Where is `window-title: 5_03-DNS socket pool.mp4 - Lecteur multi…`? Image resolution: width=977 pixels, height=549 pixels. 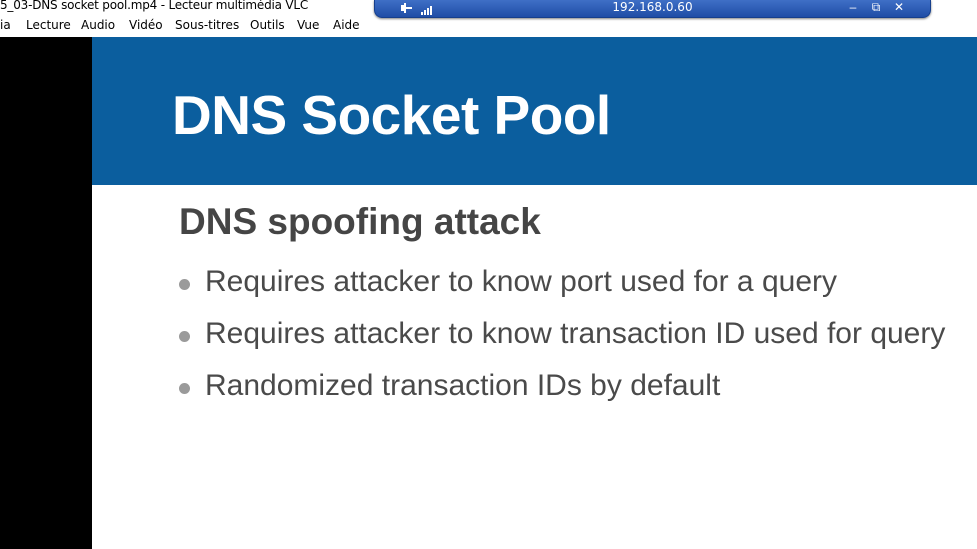 window-title: 5_03-DNS socket pool.mp4 - Lecteur multi… is located at coordinates (154, 6).